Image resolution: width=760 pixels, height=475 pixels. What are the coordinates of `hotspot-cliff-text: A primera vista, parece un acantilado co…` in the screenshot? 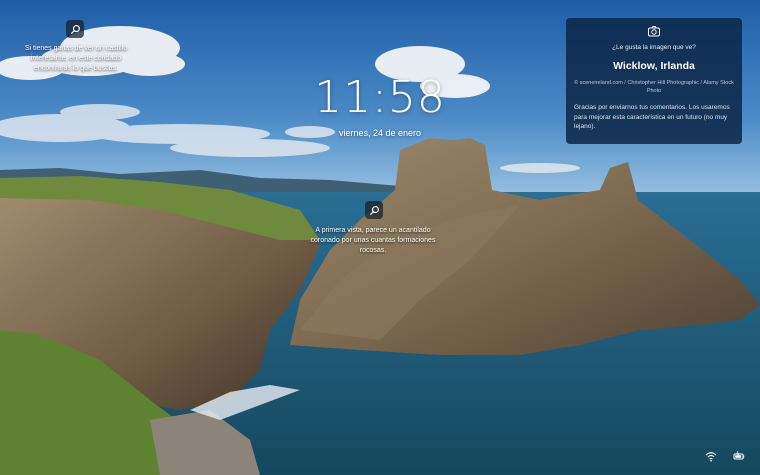 It's located at (373, 240).